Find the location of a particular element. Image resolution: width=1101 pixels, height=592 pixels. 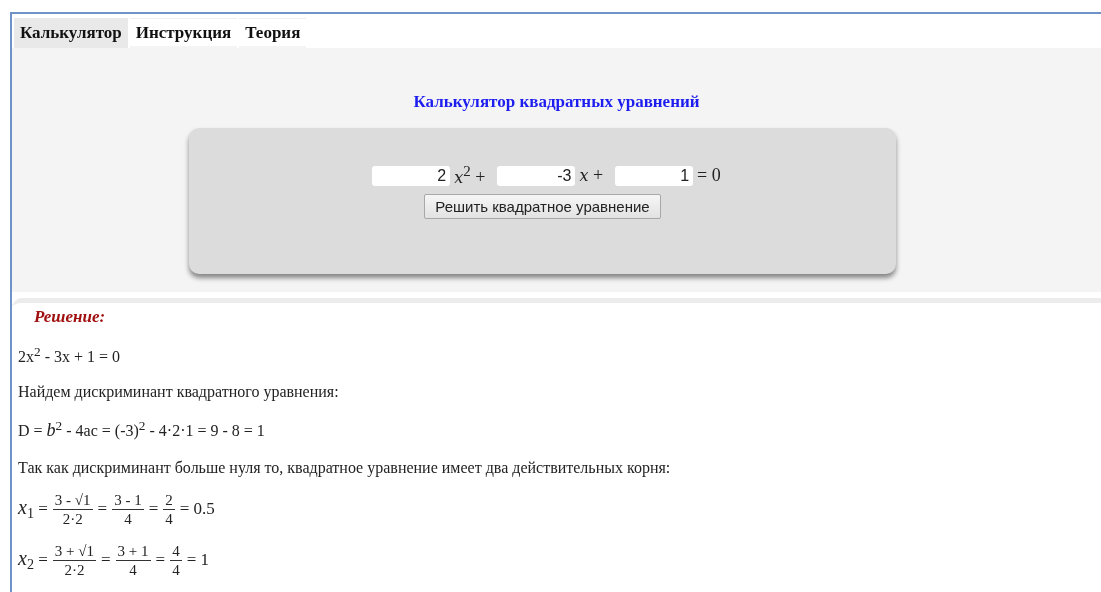

solution-line: 2x$^{2}$ - 3x + 1 = 0 is located at coordinates (70, 355).